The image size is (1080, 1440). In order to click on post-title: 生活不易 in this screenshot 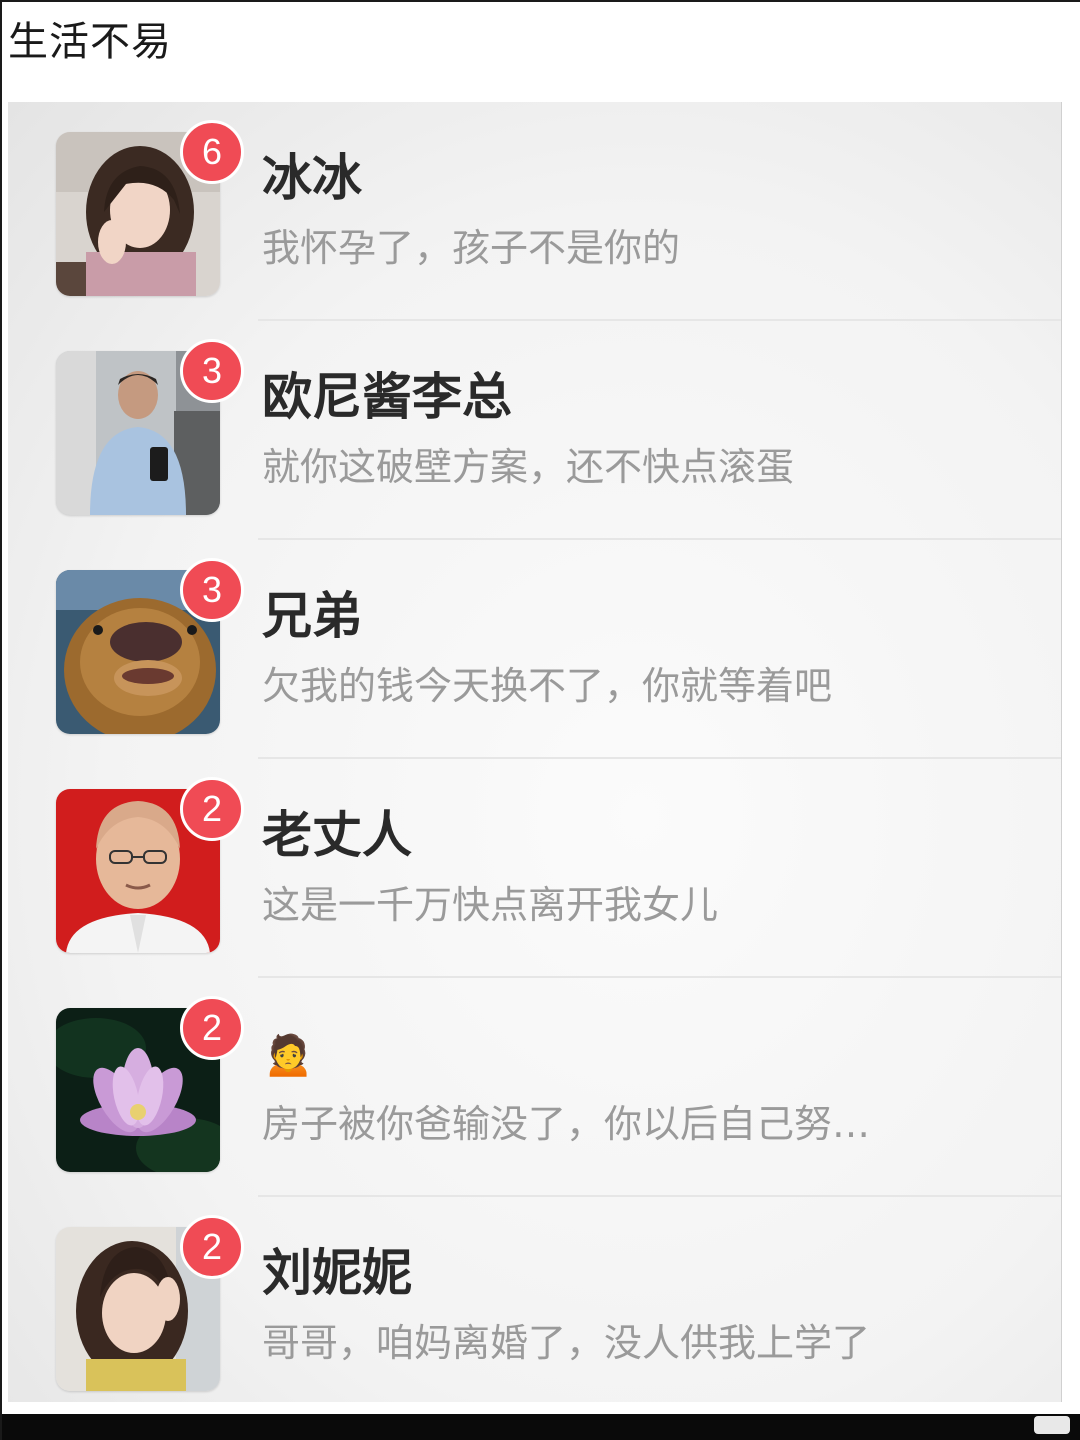, I will do `click(90, 42)`.